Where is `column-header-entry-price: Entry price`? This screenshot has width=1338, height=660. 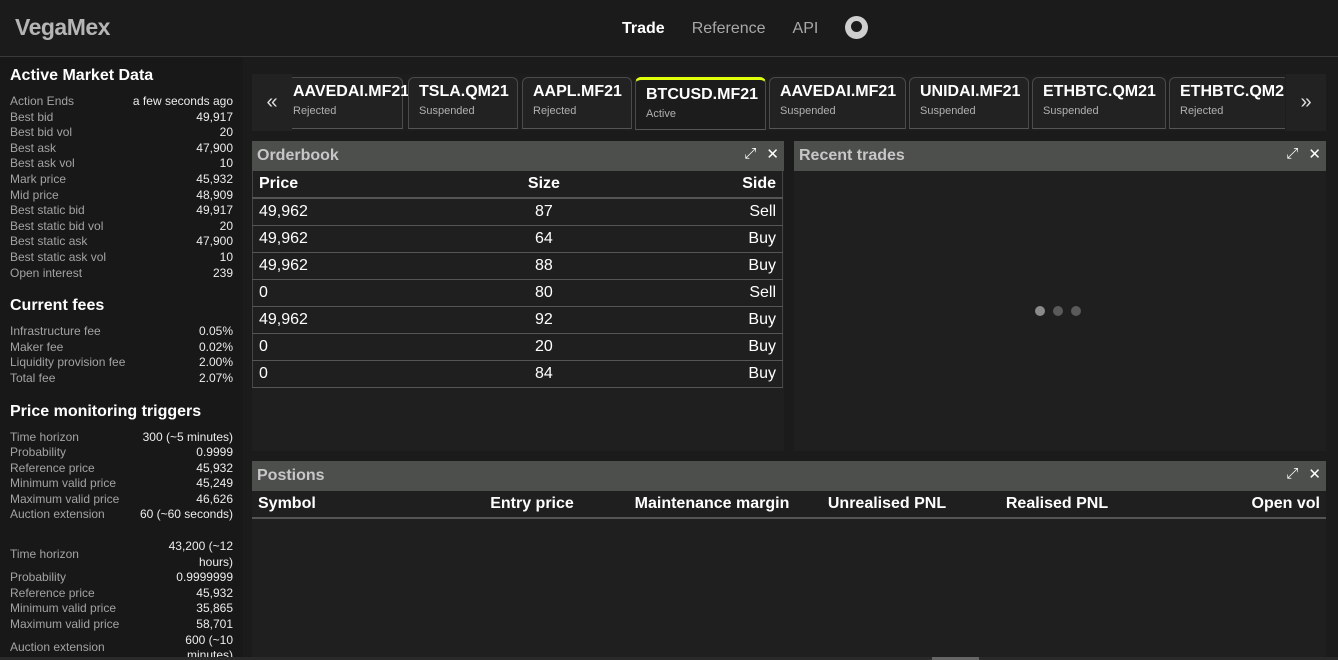 column-header-entry-price: Entry price is located at coordinates (532, 505).